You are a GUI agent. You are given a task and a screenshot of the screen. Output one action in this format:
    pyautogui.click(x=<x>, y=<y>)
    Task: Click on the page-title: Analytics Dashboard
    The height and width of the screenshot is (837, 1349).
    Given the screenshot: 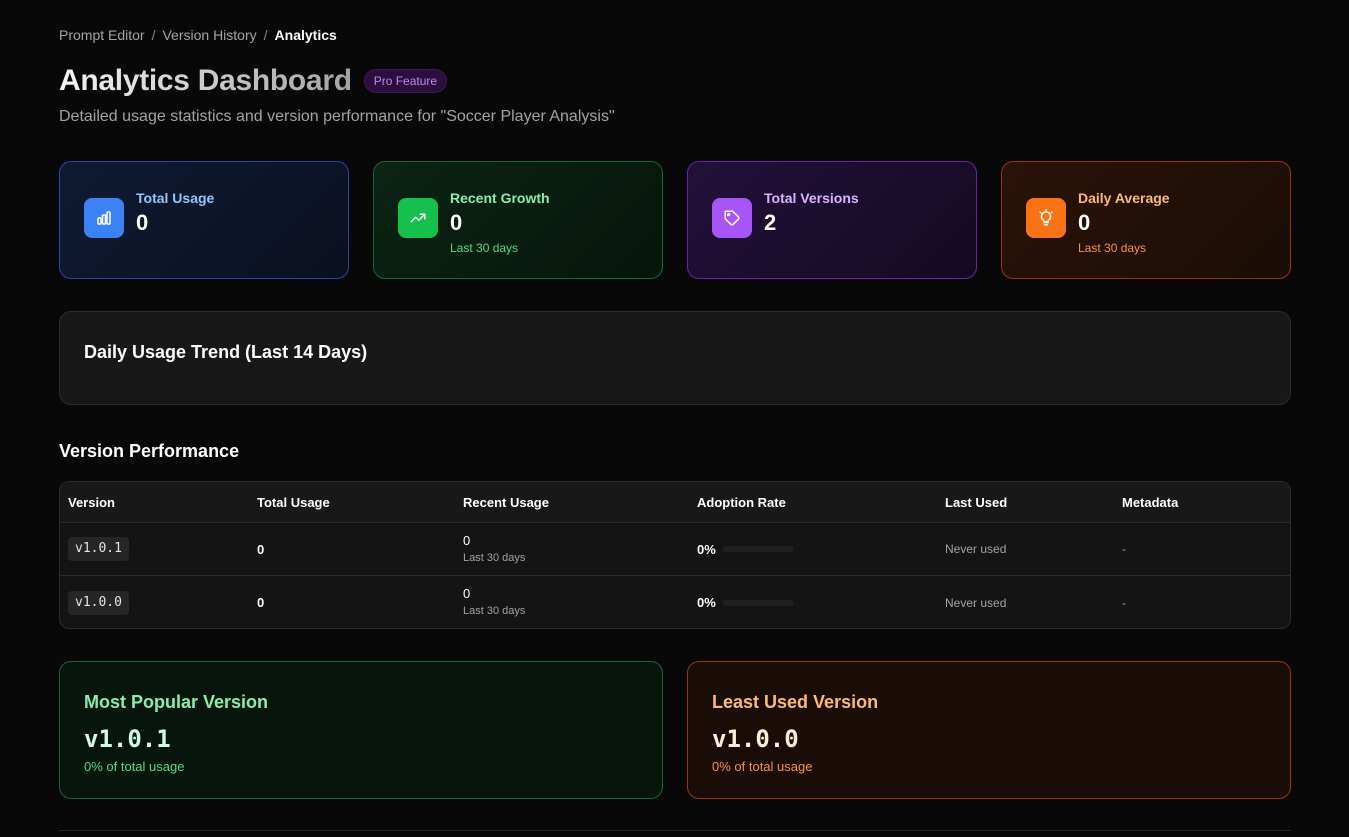 What is the action you would take?
    pyautogui.click(x=205, y=81)
    